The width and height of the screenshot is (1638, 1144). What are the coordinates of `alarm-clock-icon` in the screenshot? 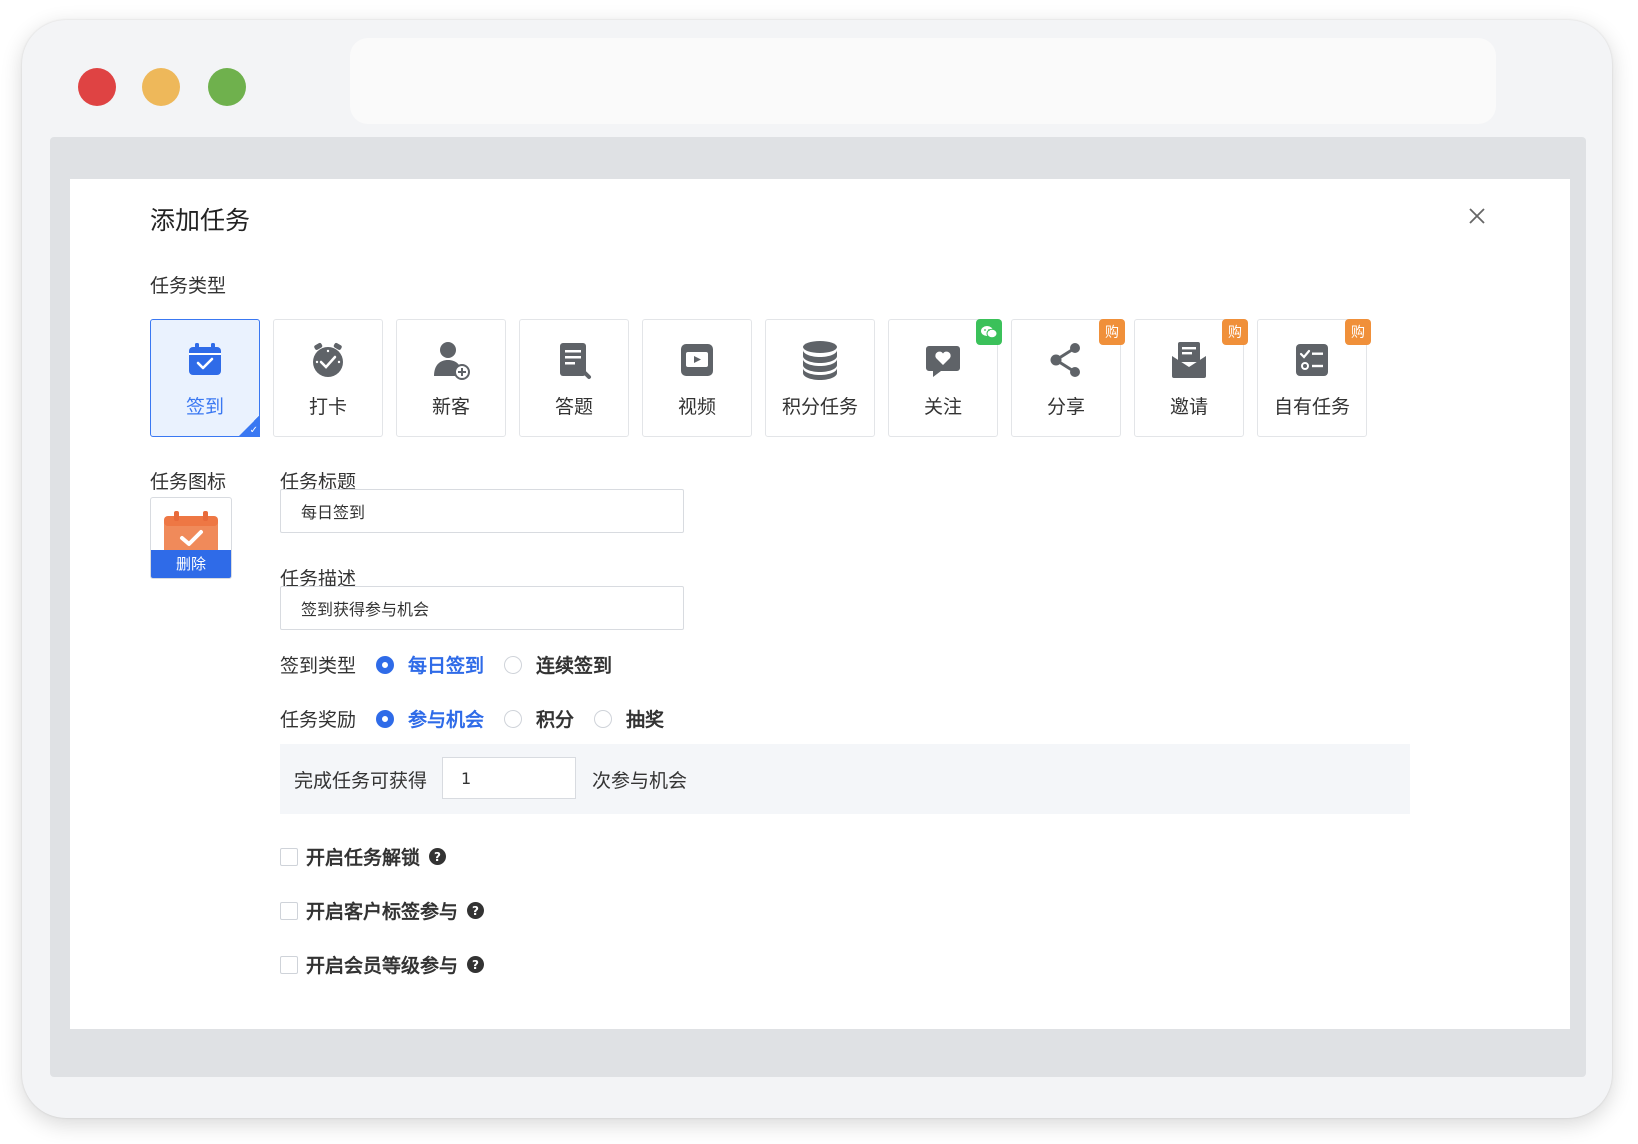 It's located at (328, 360).